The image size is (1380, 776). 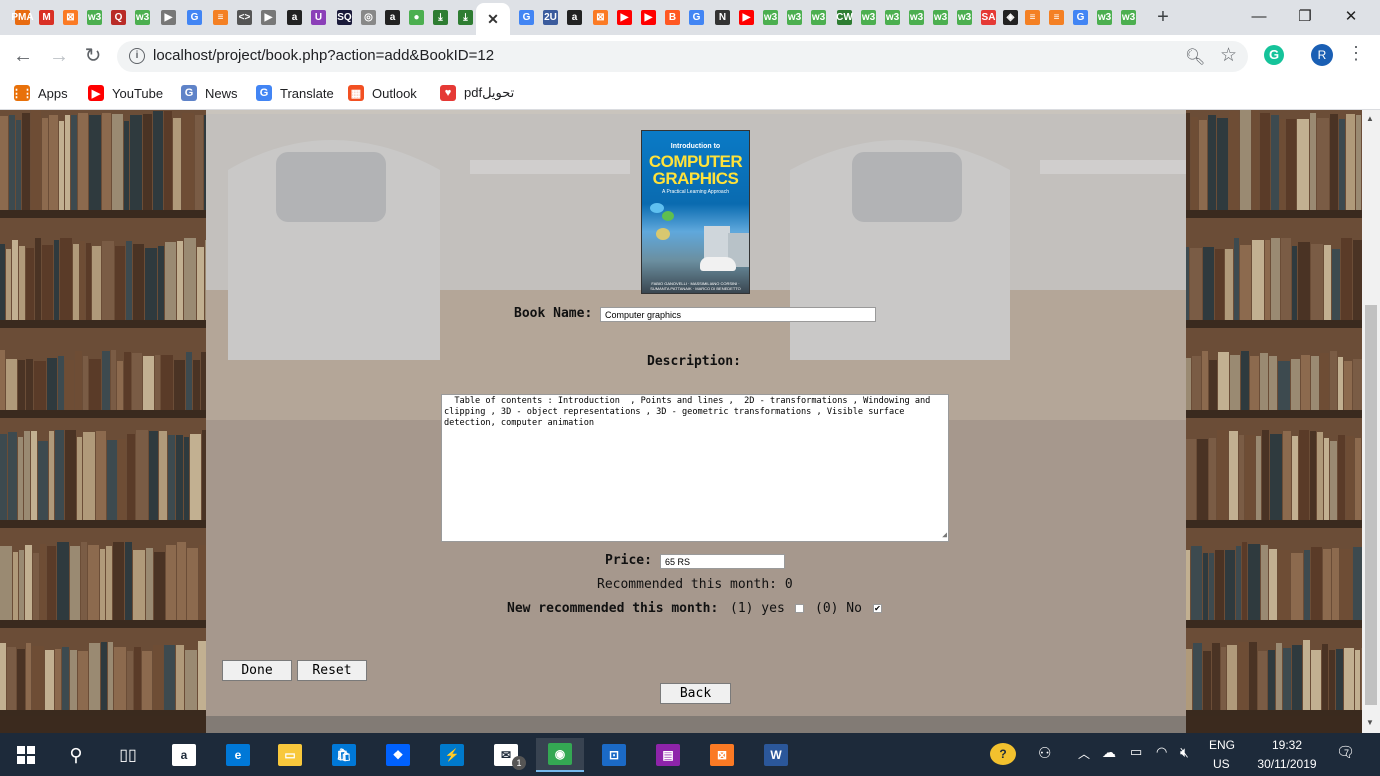 What do you see at coordinates (506, 755) in the screenshot?
I see `mail-taskbar-button: ✉ 1` at bounding box center [506, 755].